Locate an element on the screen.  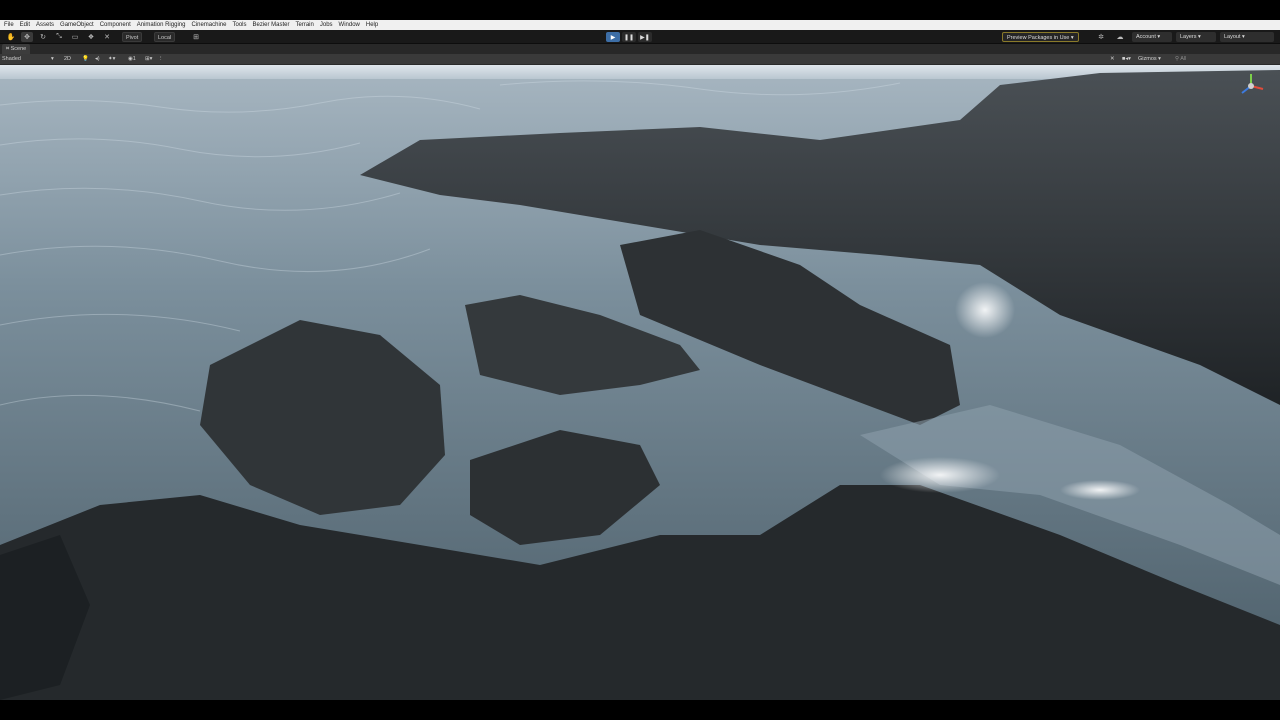
menu-component: Component is located at coordinates (115, 25).